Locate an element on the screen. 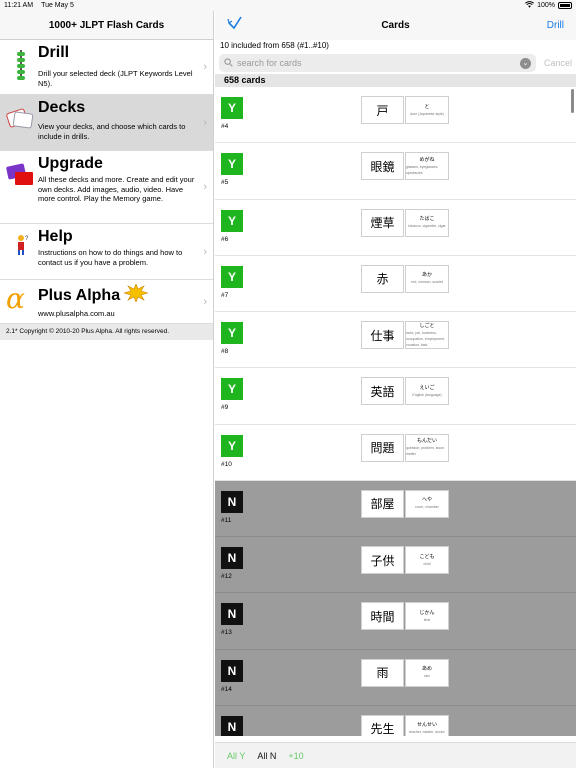 Image resolution: width=576 pixels, height=768 pixels. card-row: Y #6 煙草 たばこ tobacco, cigarette, cigar is located at coordinates (395, 228).